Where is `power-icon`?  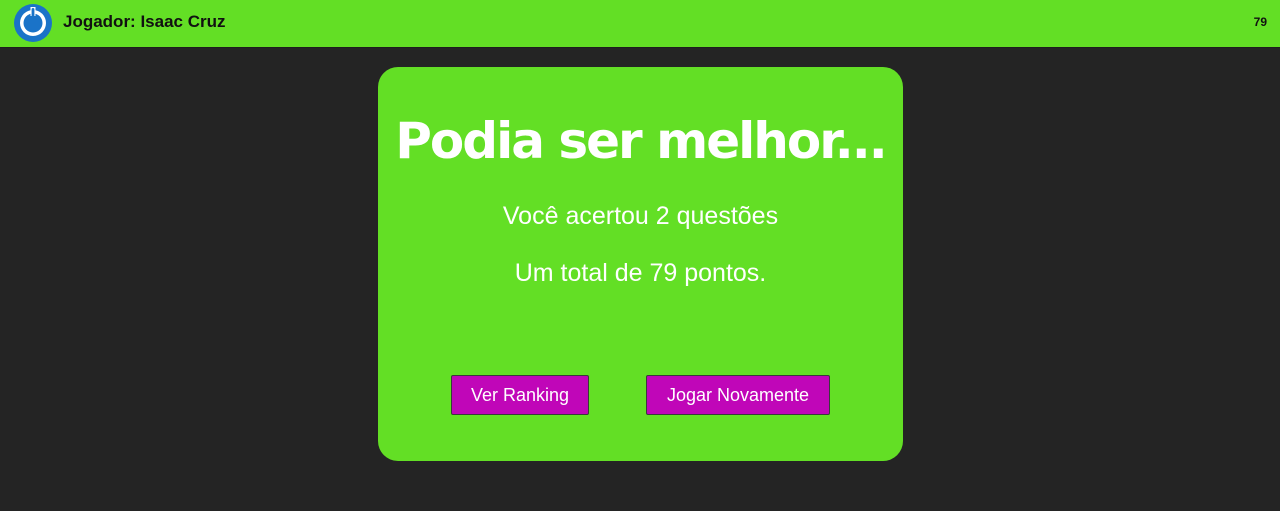 power-icon is located at coordinates (33, 23).